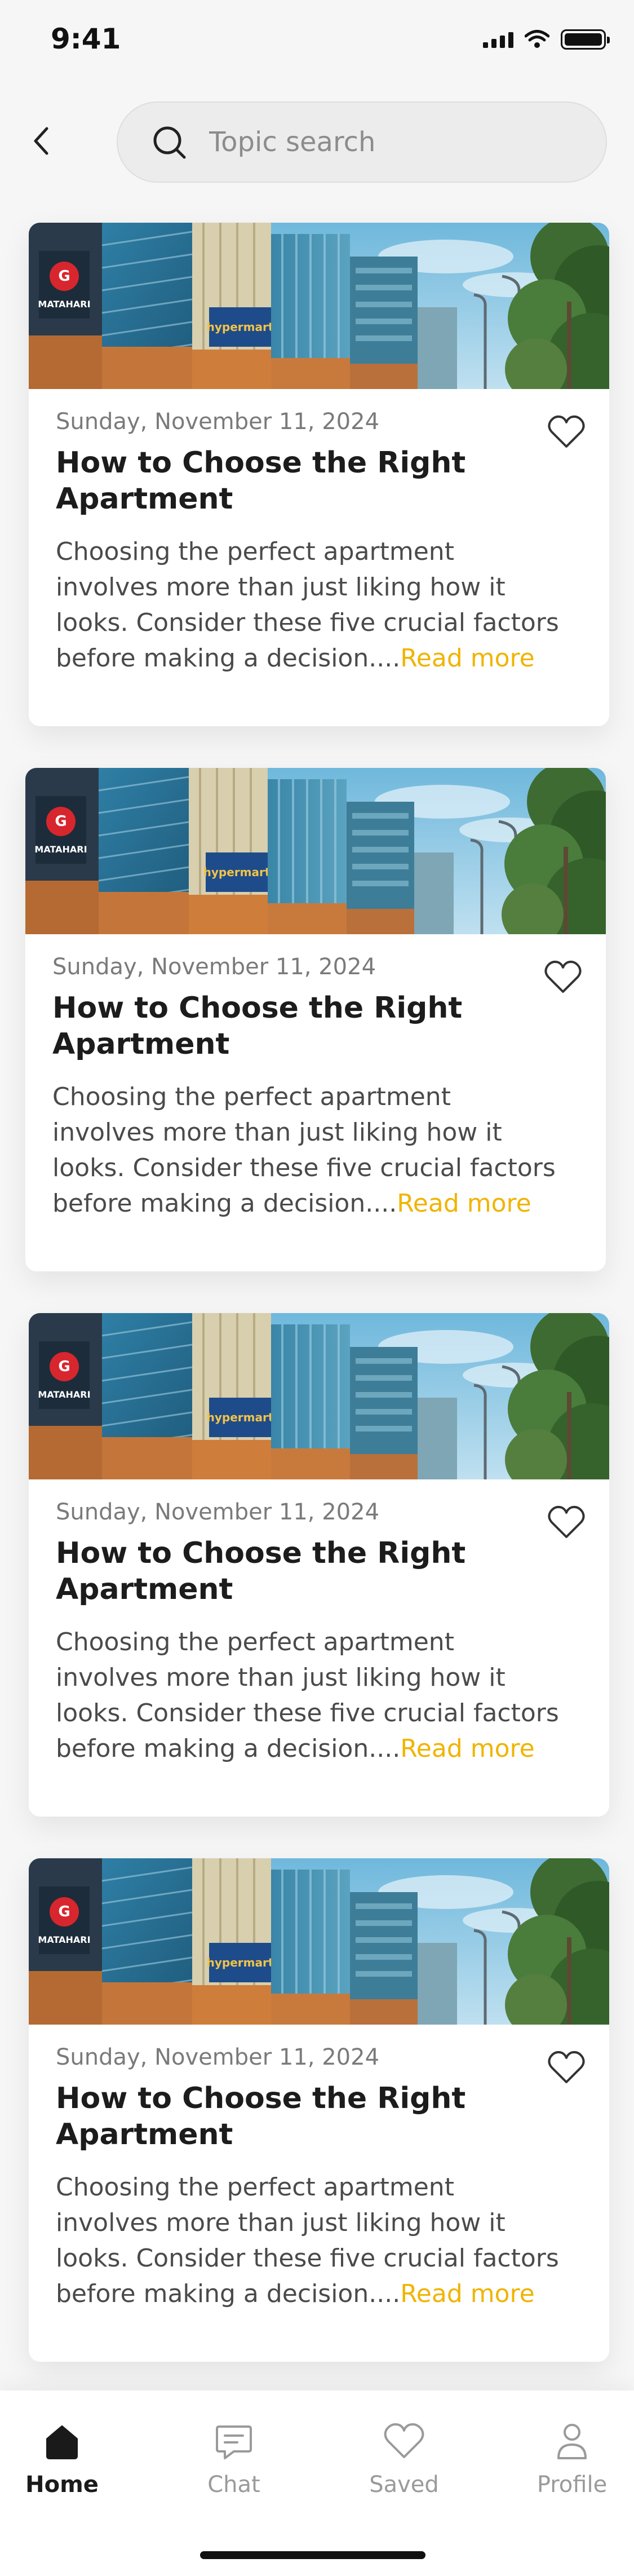  Describe the element at coordinates (404, 2440) in the screenshot. I see `heart-icon` at that location.